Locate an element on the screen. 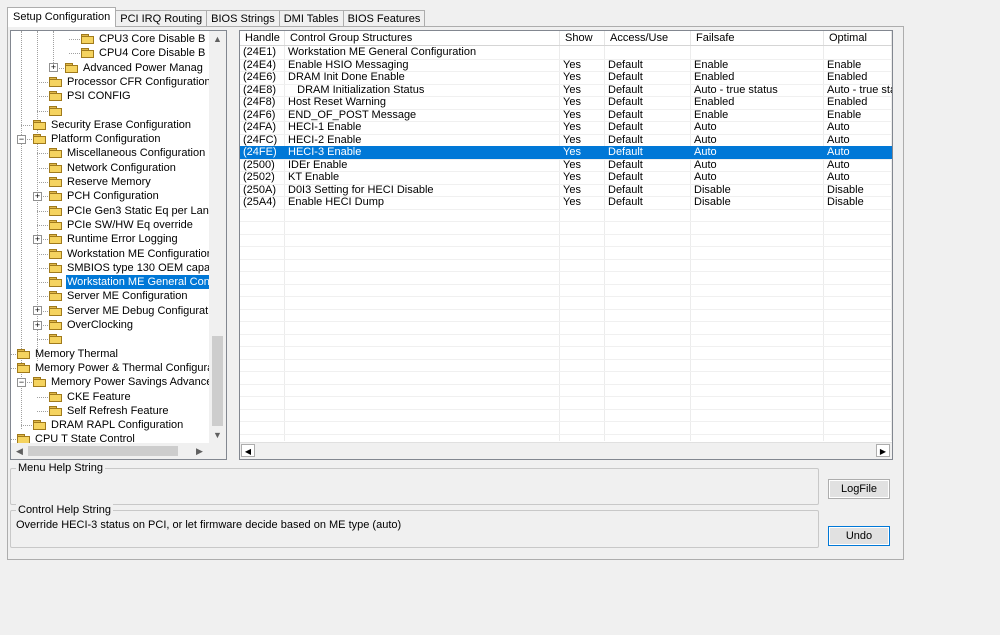  tree-item: Runtime Error Logging is located at coordinates (114, 239).